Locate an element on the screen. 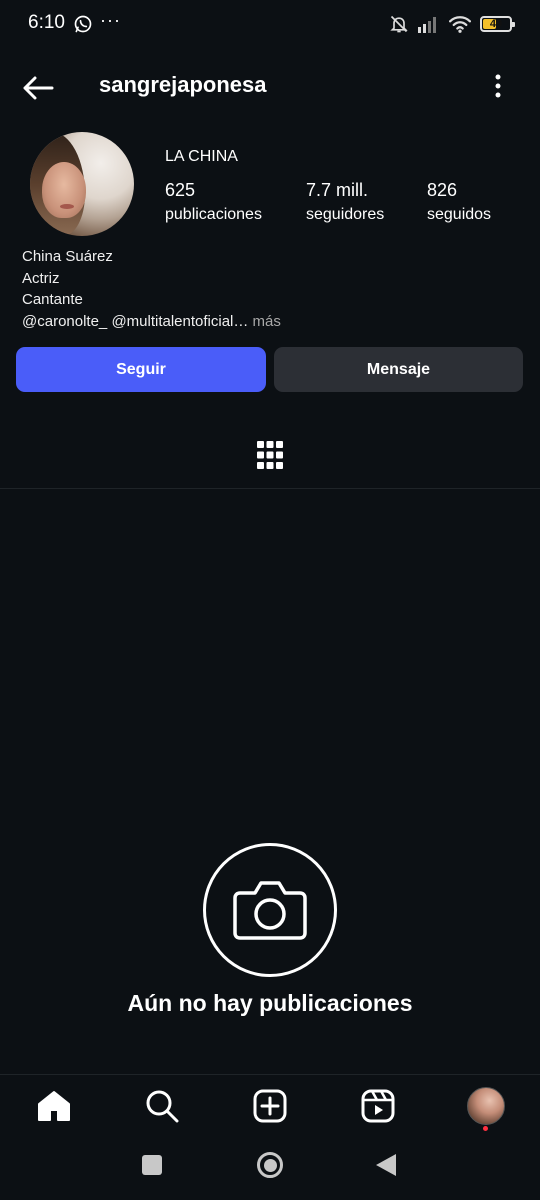  display-name: LA CHINA is located at coordinates (201, 156).